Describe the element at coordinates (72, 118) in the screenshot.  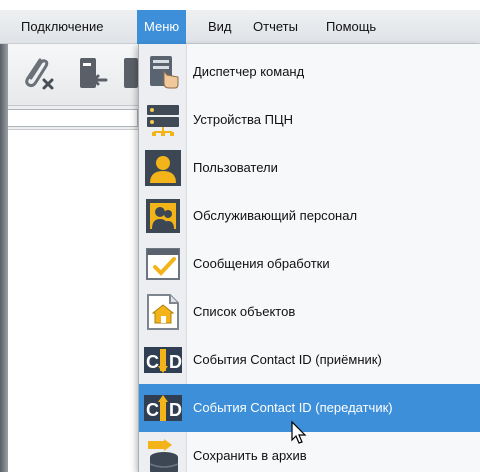
I see `address-input` at that location.